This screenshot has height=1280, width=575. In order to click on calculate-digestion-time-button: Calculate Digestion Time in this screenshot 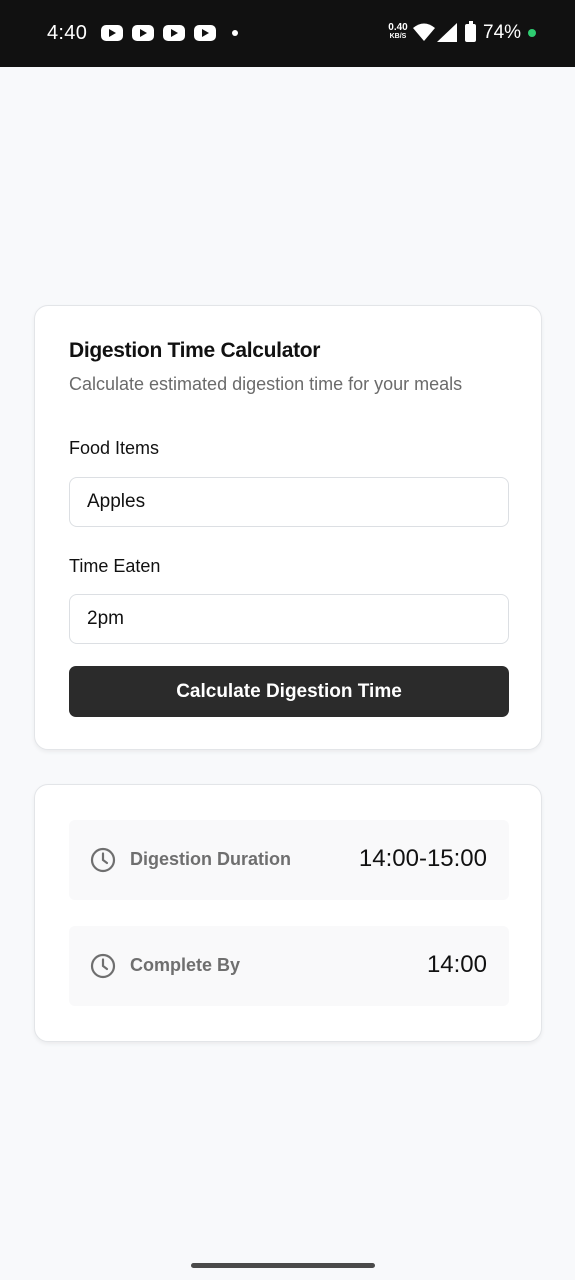, I will do `click(289, 691)`.